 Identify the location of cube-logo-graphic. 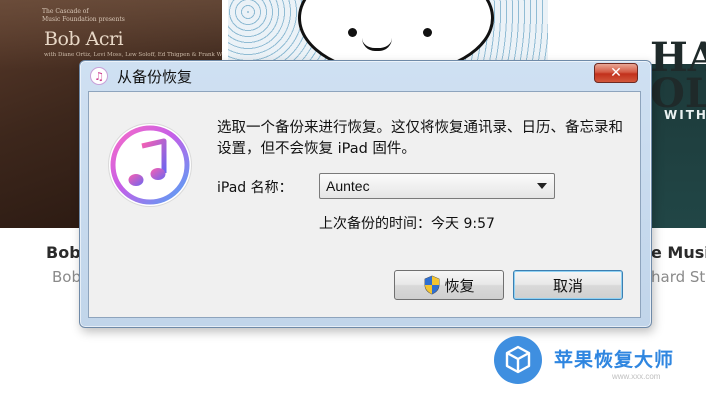
(518, 359).